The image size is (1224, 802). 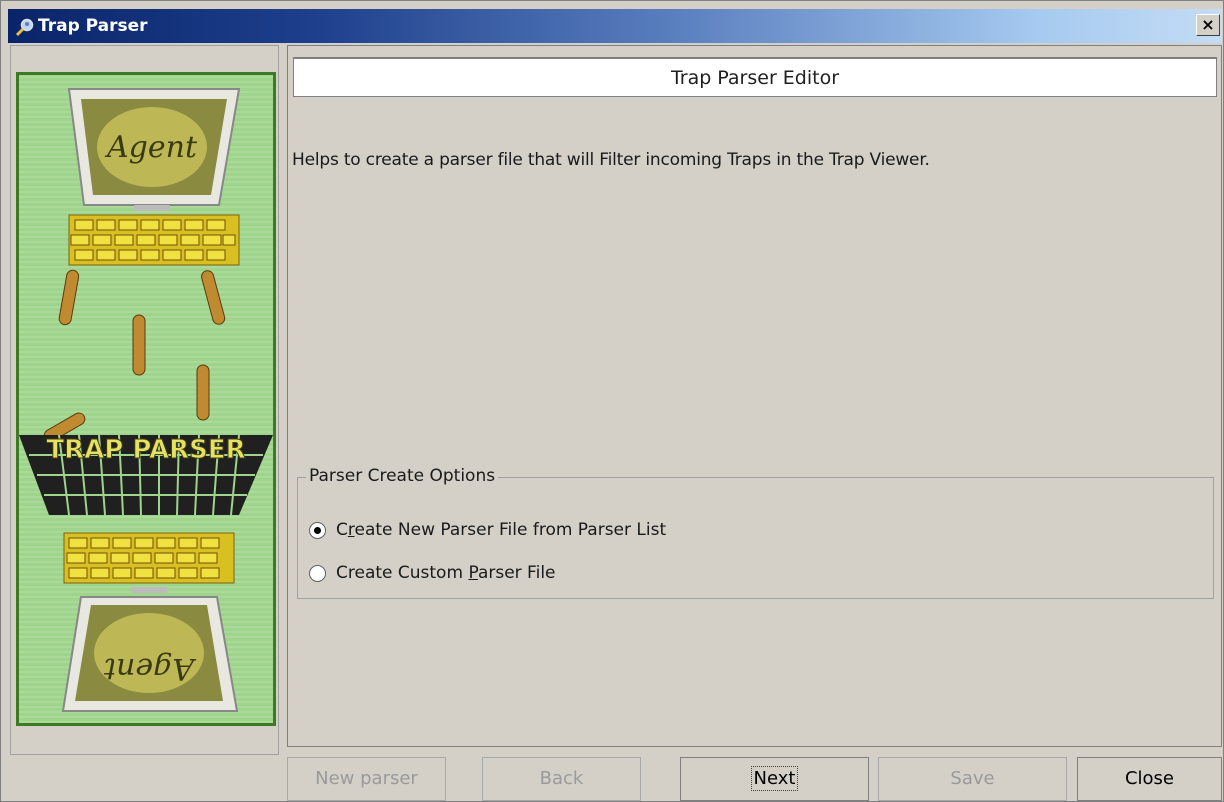 I want to click on new-parser-button: New parser, so click(x=366, y=779).